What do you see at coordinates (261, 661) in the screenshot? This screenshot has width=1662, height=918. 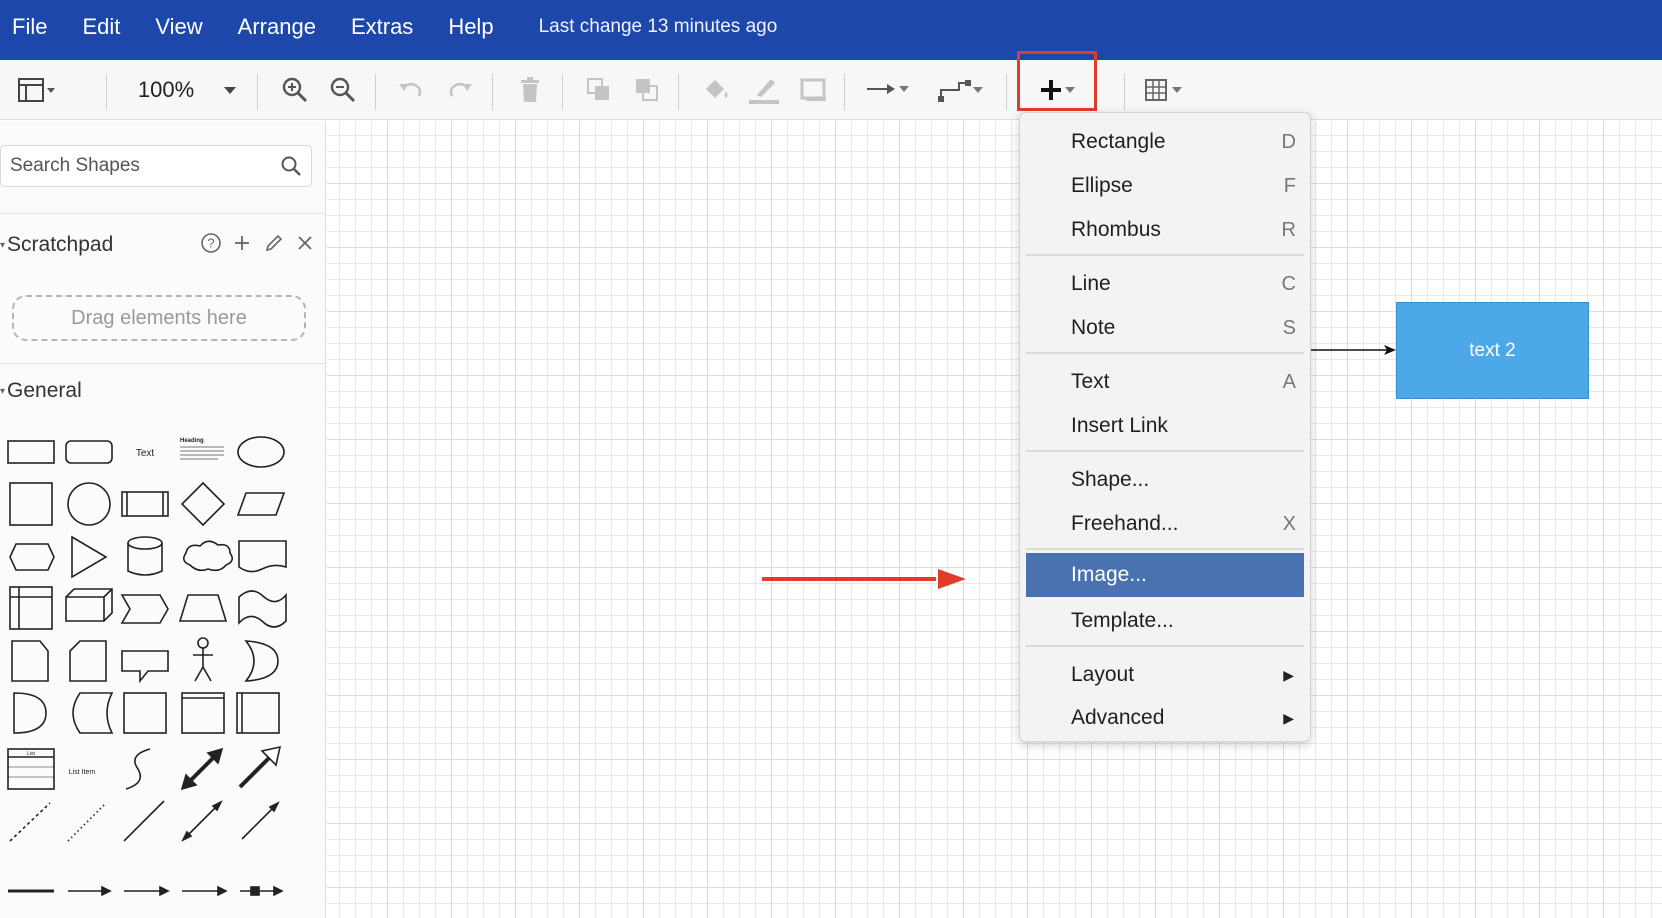 I see `shape-or` at bounding box center [261, 661].